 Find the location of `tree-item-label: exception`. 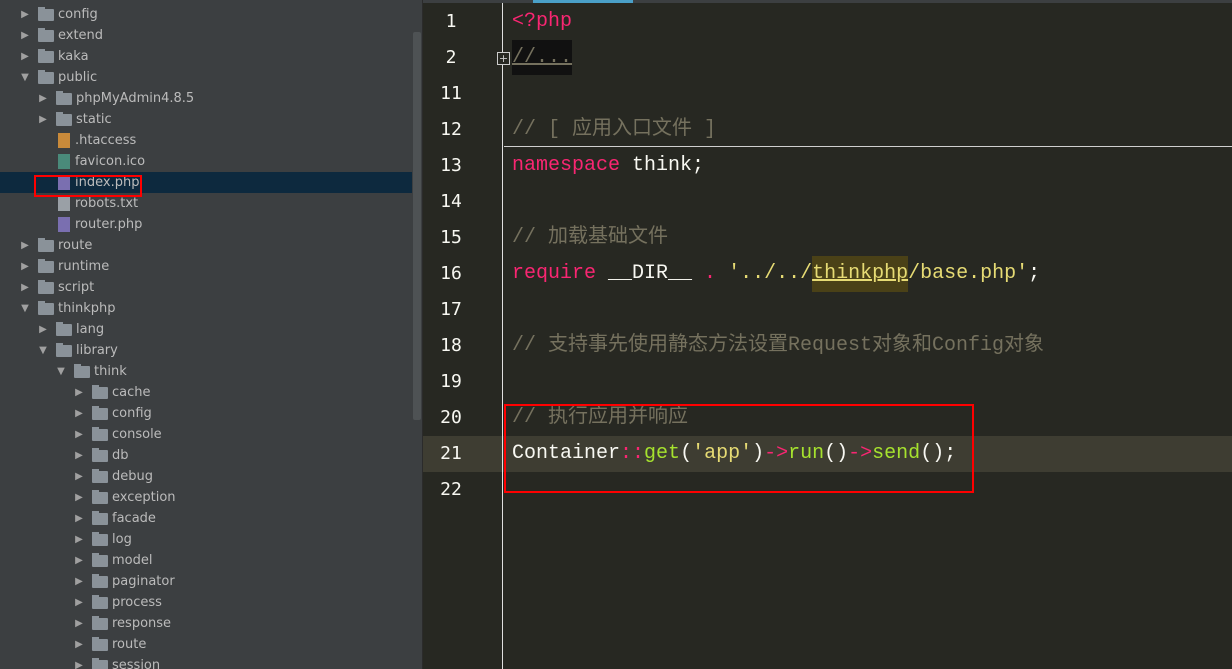

tree-item-label: exception is located at coordinates (144, 497).